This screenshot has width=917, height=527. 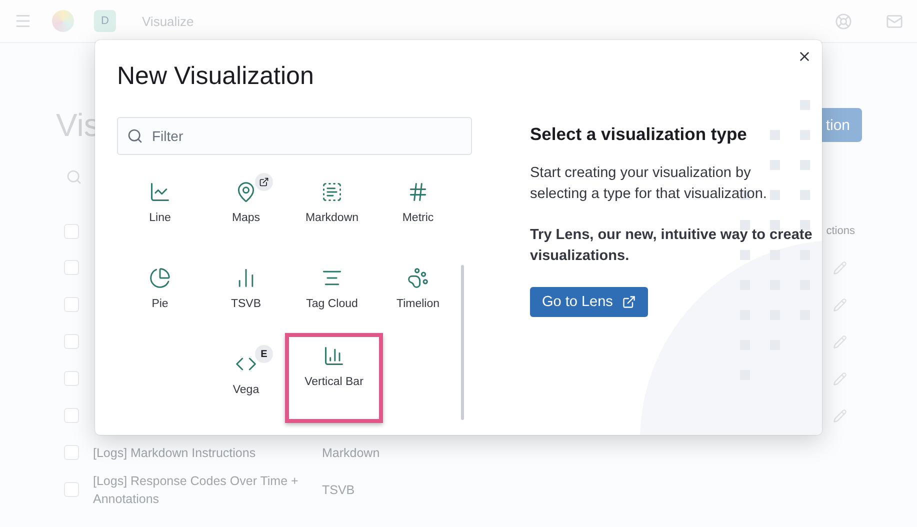 I want to click on external-link-icon, so click(x=629, y=302).